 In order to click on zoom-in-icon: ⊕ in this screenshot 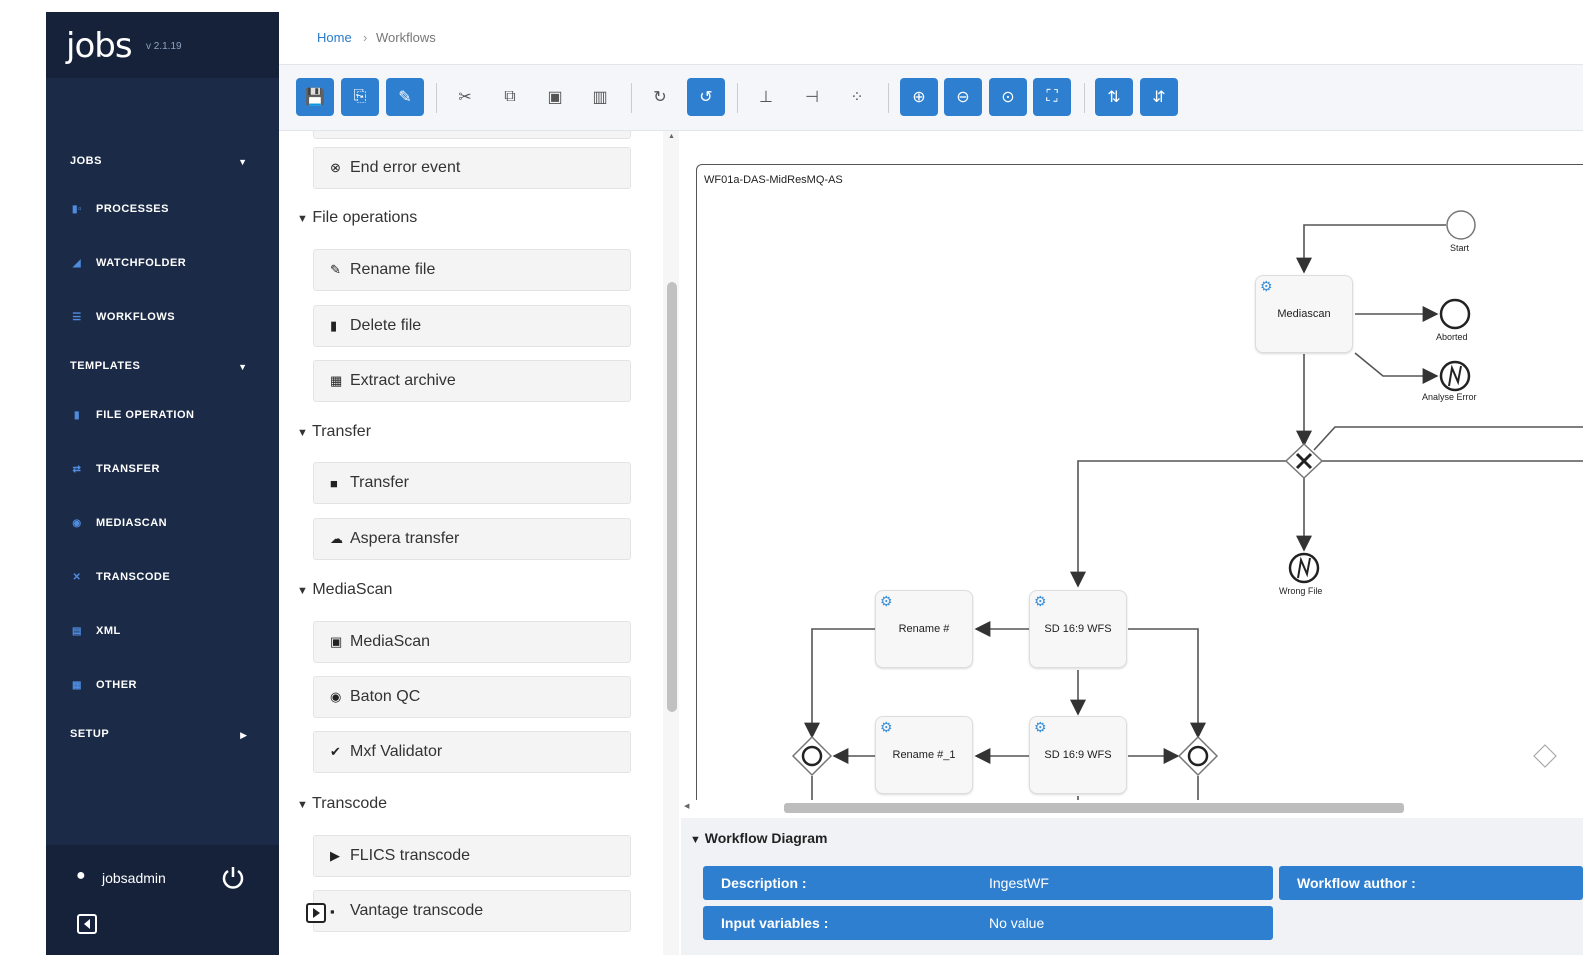, I will do `click(919, 97)`.